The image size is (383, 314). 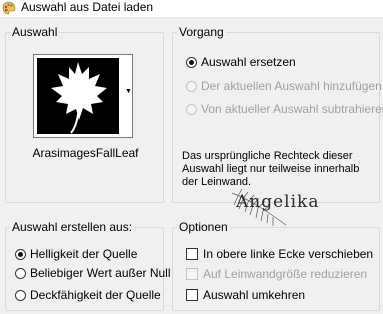 I want to click on watermark-text: Angelika, so click(x=277, y=202).